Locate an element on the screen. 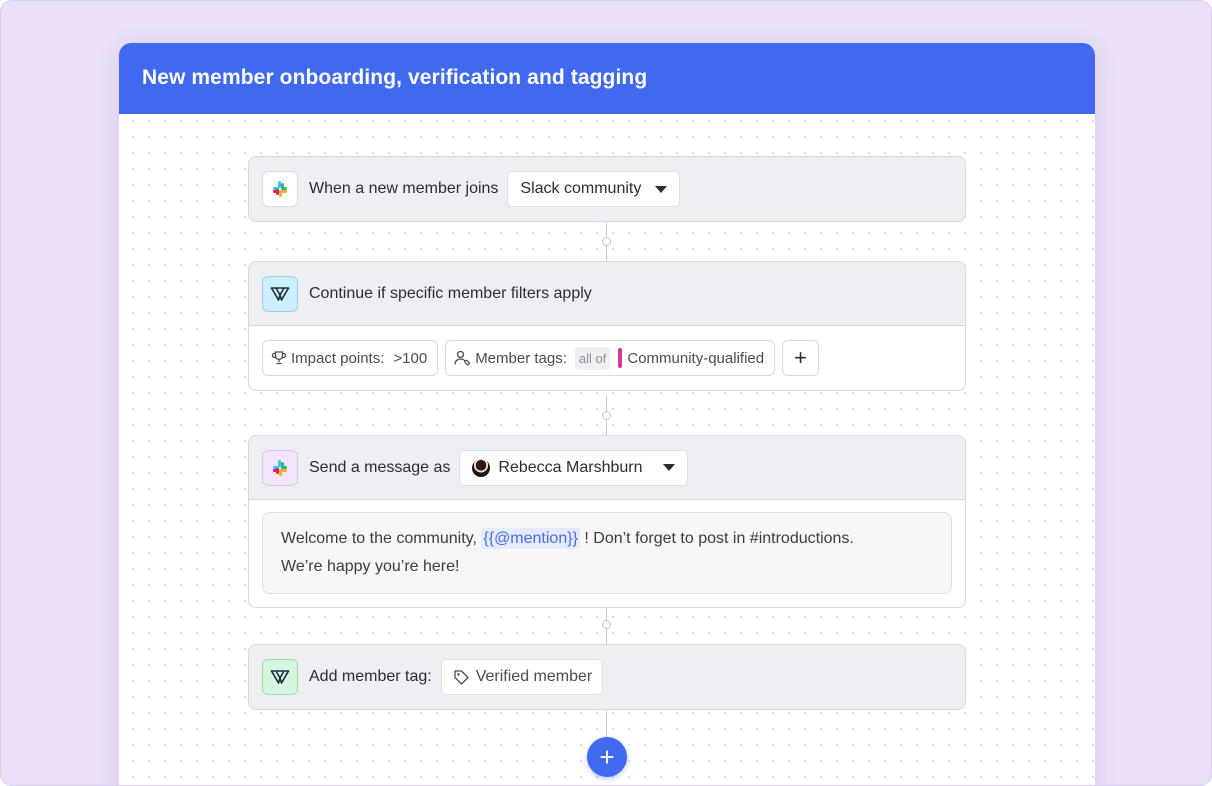  message-text-start: Welcome to the community, is located at coordinates (379, 538).